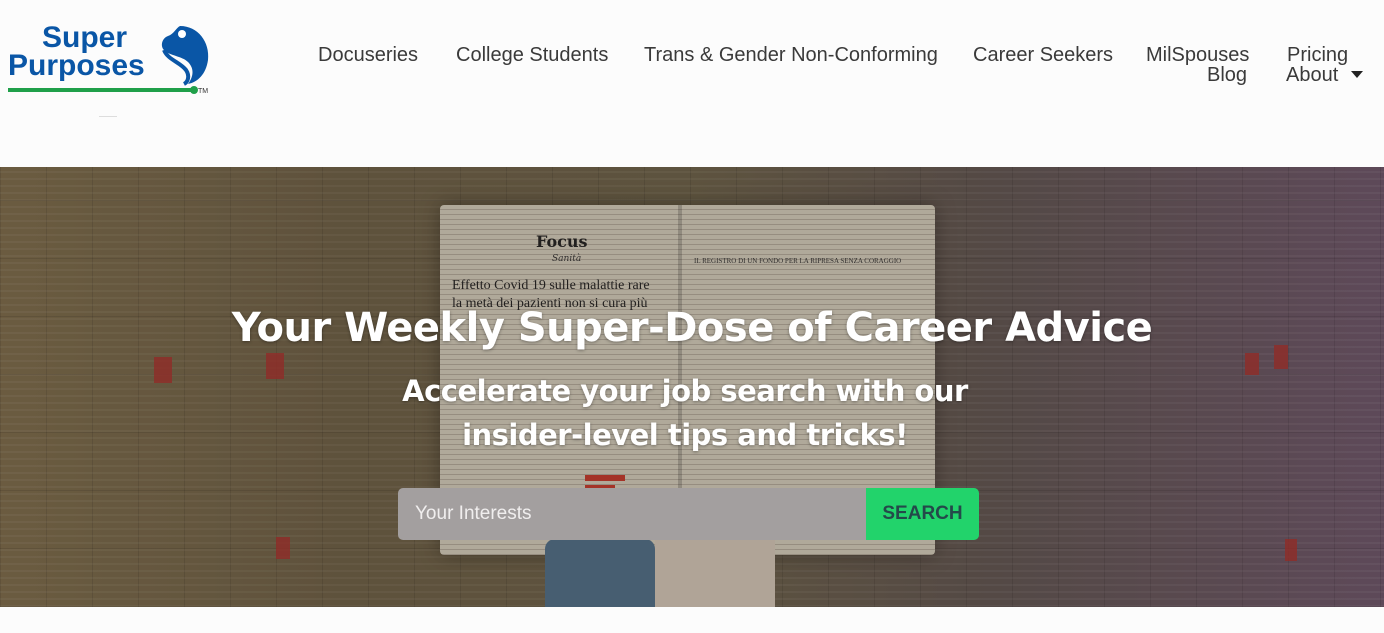  What do you see at coordinates (1043, 55) in the screenshot?
I see `nav-career-seekers: Career Seekers` at bounding box center [1043, 55].